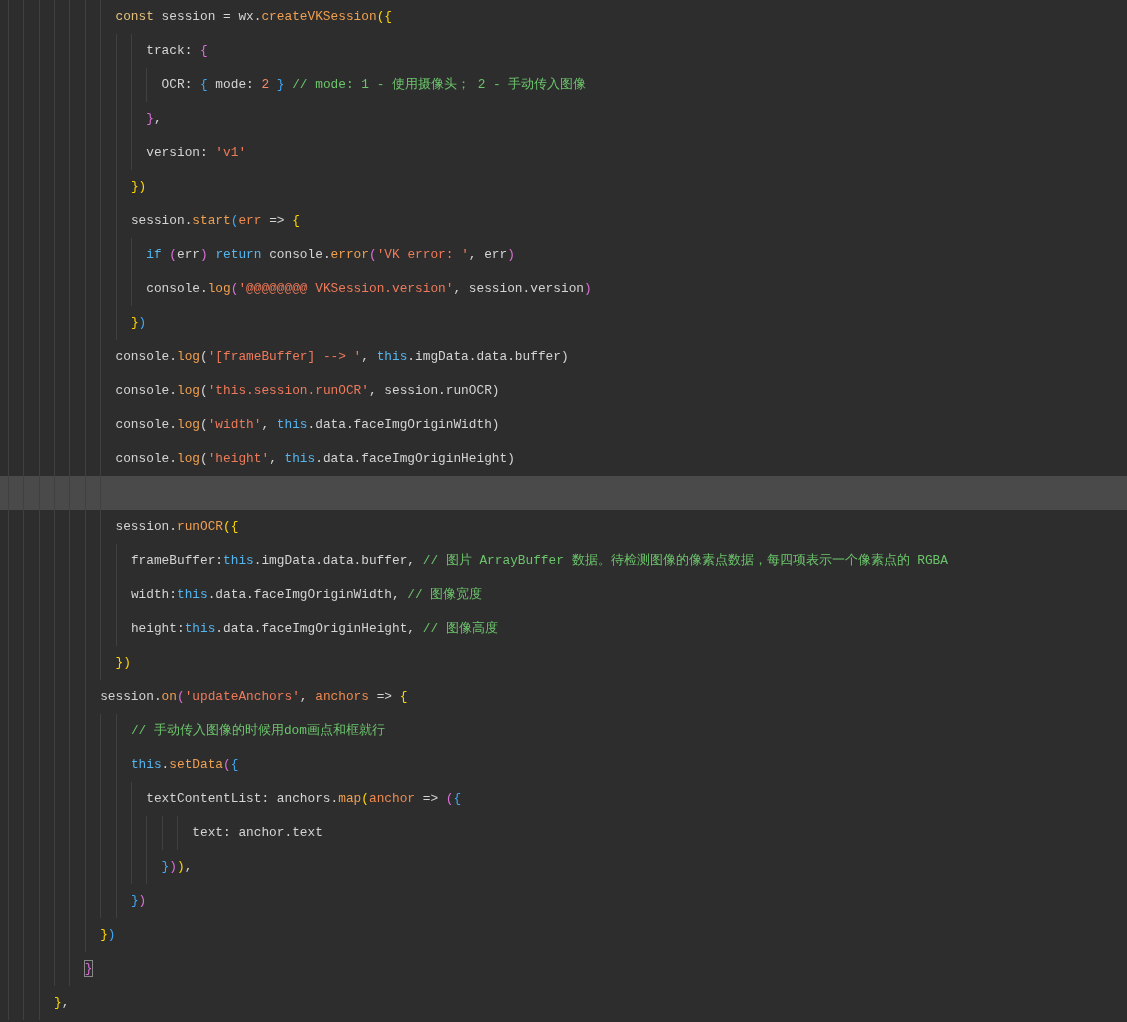 Image resolution: width=1127 pixels, height=1022 pixels. Describe the element at coordinates (215, 221) in the screenshot. I see `code-line: session.start(err => {` at that location.